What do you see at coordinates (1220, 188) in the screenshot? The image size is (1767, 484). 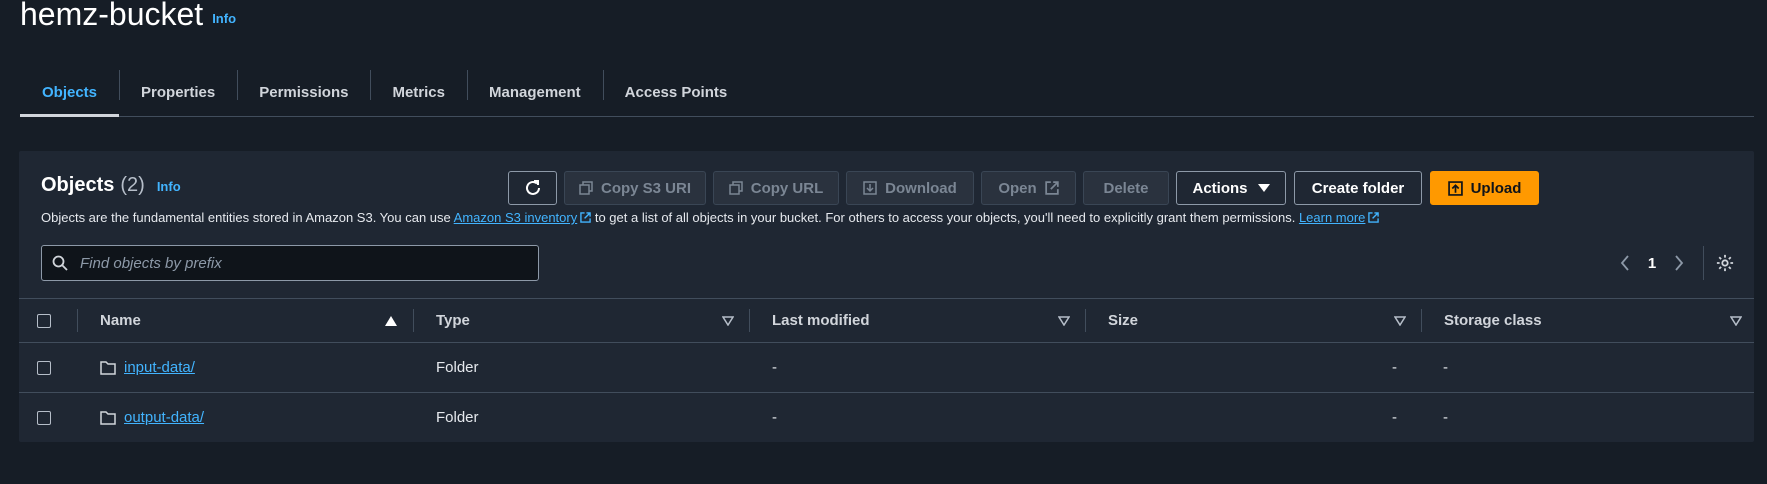 I see `actions-label: Actions` at bounding box center [1220, 188].